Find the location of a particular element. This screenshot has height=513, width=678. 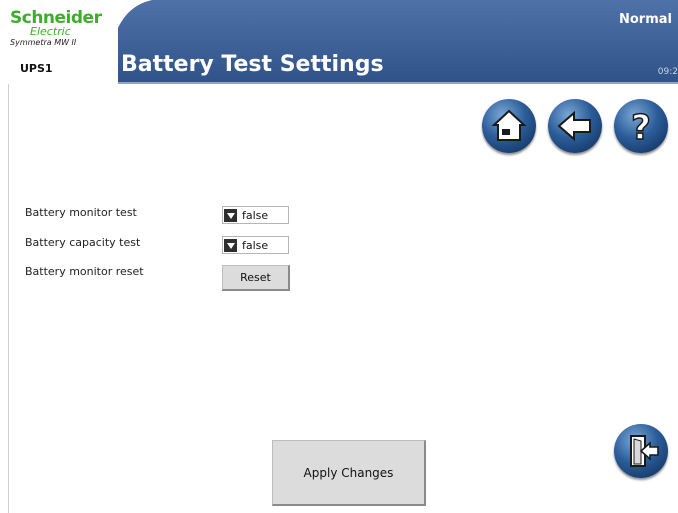

exit-door-icon is located at coordinates (644, 451).